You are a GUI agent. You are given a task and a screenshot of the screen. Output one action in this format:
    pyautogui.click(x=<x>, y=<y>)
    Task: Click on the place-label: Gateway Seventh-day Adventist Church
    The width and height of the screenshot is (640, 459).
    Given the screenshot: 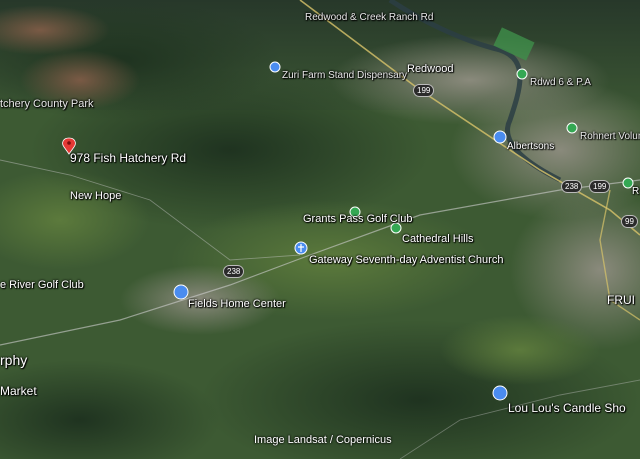 What is the action you would take?
    pyautogui.click(x=406, y=260)
    